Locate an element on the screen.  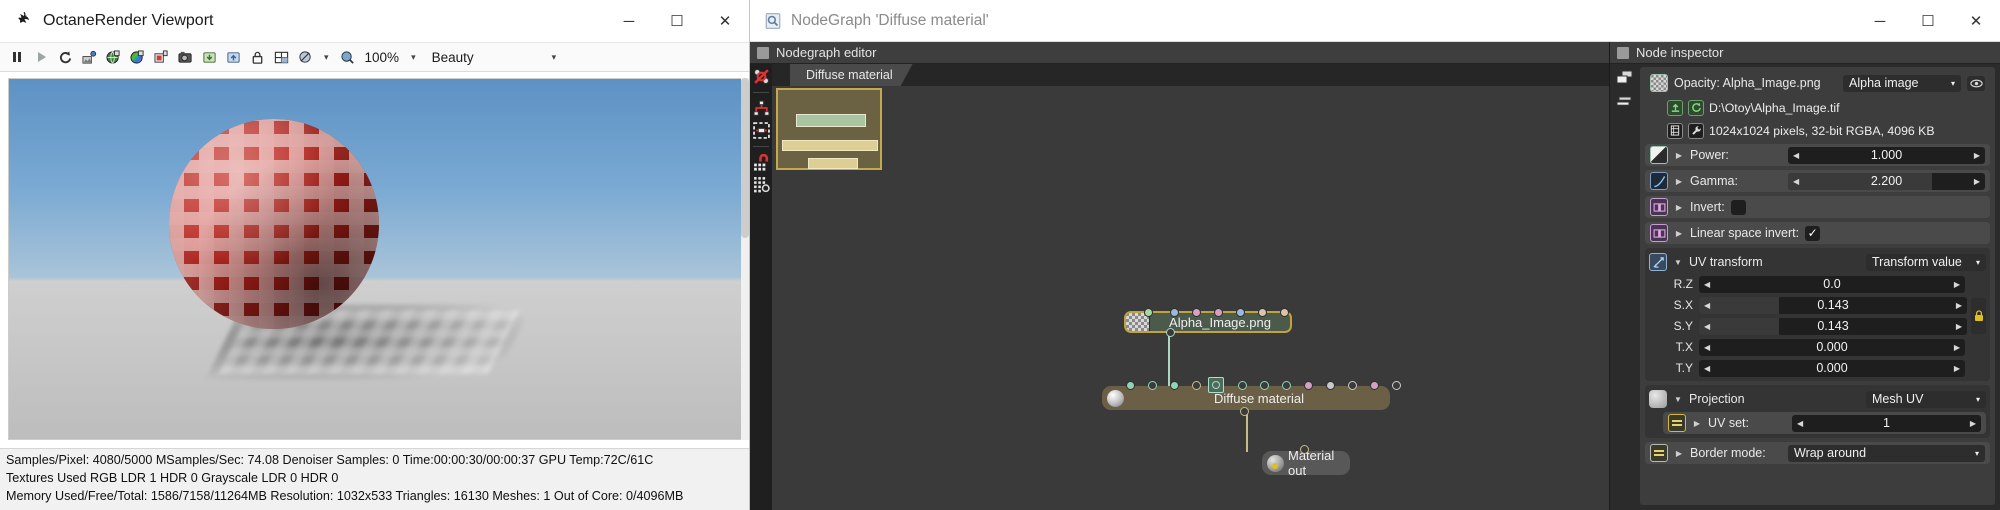
nodegraph-title-bar: NodeGraph 'Diffuse material' ─ ☐ ✕ is located at coordinates (1375, 21).